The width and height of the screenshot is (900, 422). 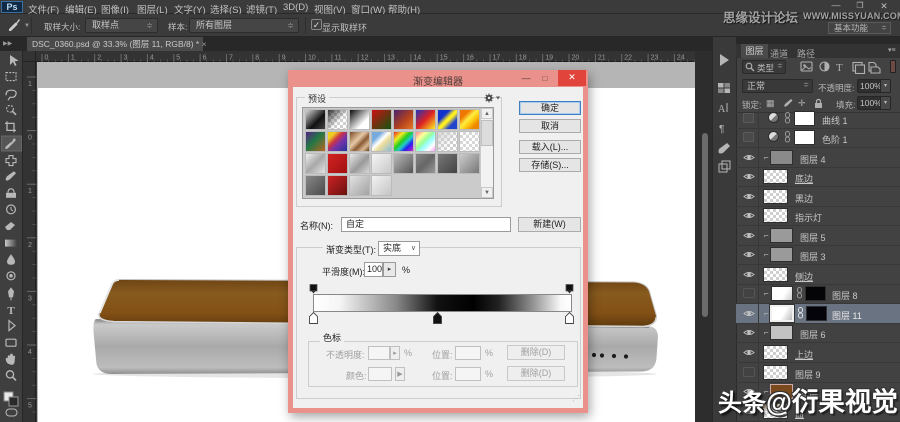 I want to click on svg-text: 9, so click(x=284, y=58).